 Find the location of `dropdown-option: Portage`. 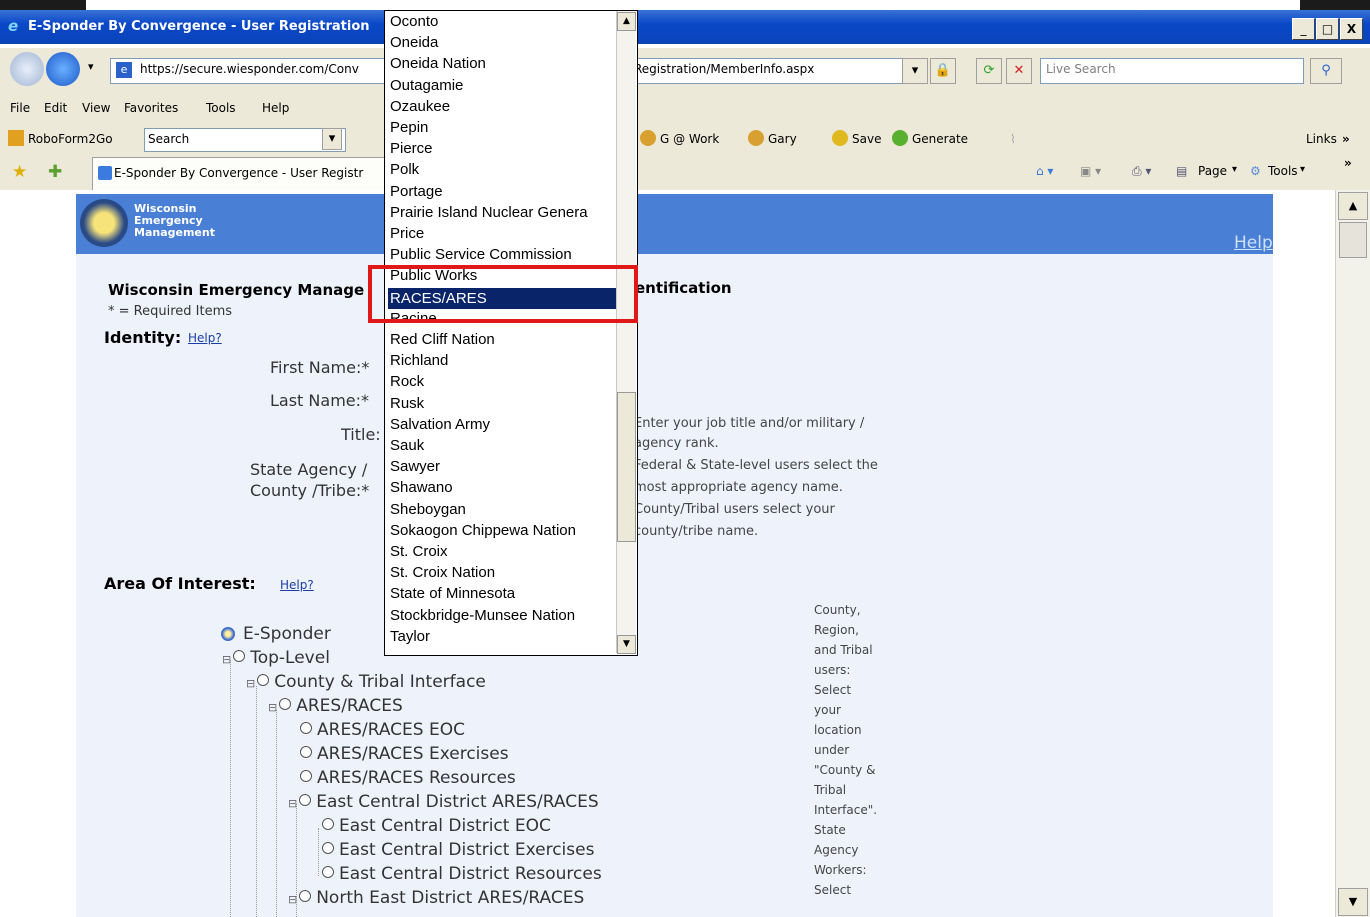

dropdown-option: Portage is located at coordinates (503, 191).